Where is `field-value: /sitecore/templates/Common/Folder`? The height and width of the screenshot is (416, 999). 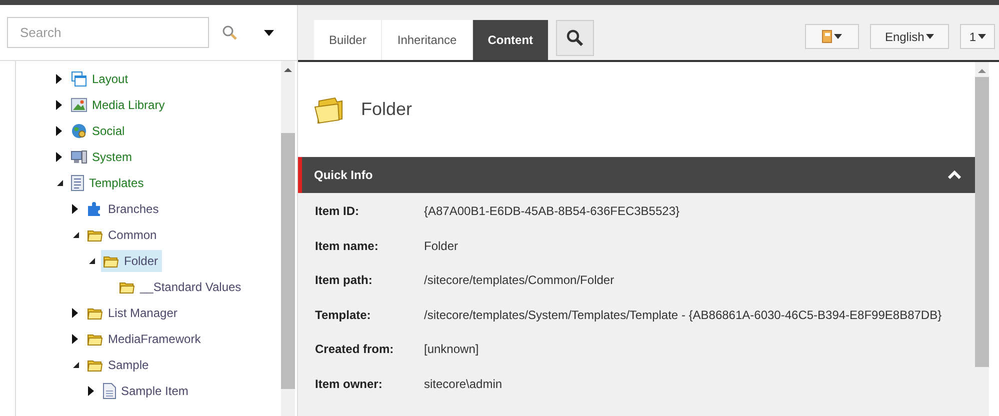
field-value: /sitecore/templates/Common/Folder is located at coordinates (519, 281).